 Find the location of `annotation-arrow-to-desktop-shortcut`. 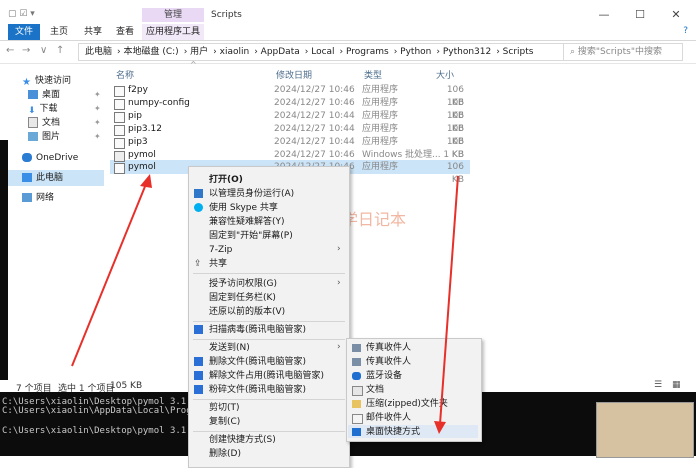

annotation-arrow-to-desktop-shortcut is located at coordinates (449, 300).